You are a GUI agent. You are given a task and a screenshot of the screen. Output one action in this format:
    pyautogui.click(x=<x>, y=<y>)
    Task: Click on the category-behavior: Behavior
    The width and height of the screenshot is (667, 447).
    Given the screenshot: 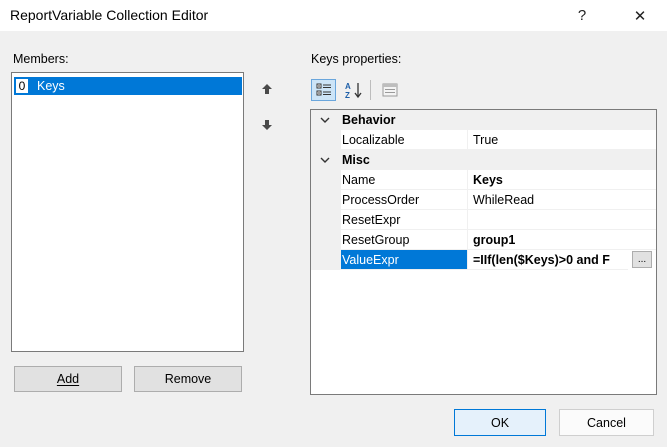 What is the action you would take?
    pyautogui.click(x=483, y=120)
    